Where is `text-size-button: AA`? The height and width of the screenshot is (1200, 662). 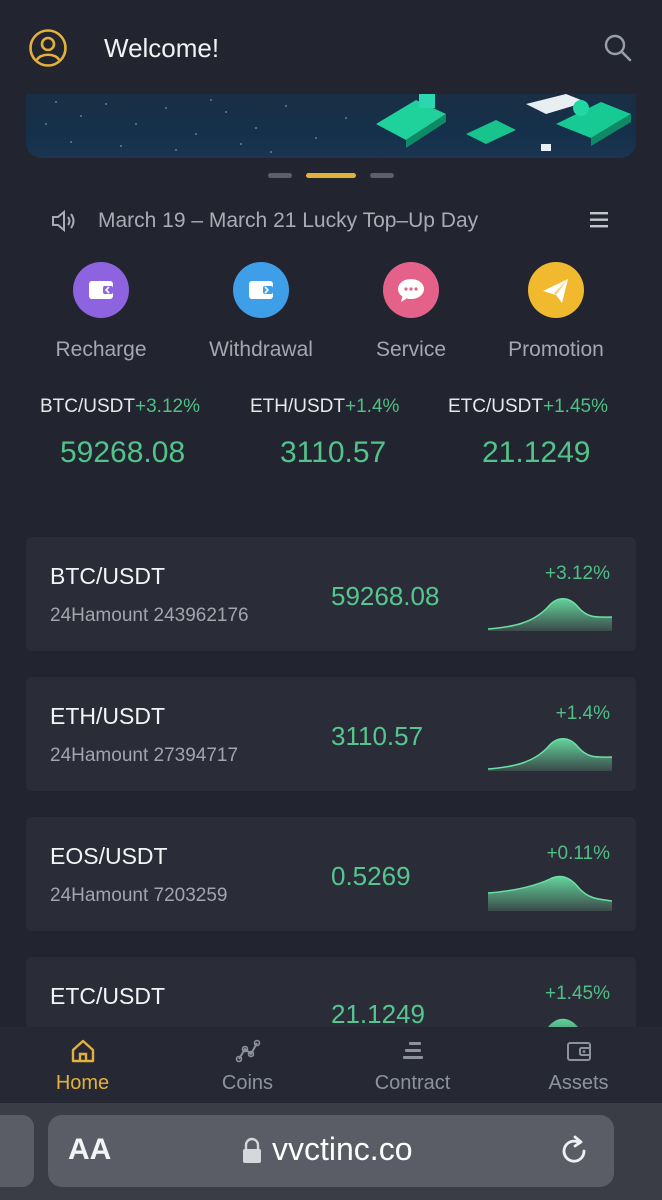
text-size-button: AA is located at coordinates (89, 1150).